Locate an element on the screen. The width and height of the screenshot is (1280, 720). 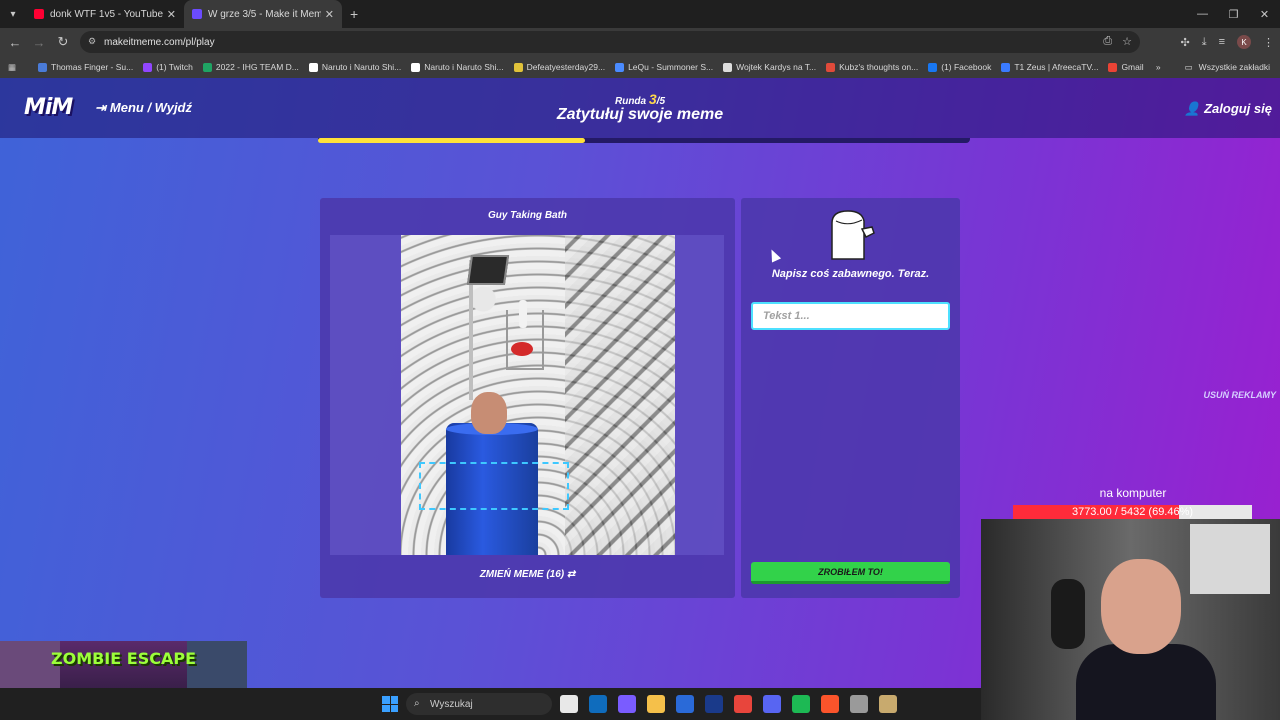
address-bar: ⚙ makeitmeme.com/pl/play ⎙ ☆ is located at coordinates (610, 42).